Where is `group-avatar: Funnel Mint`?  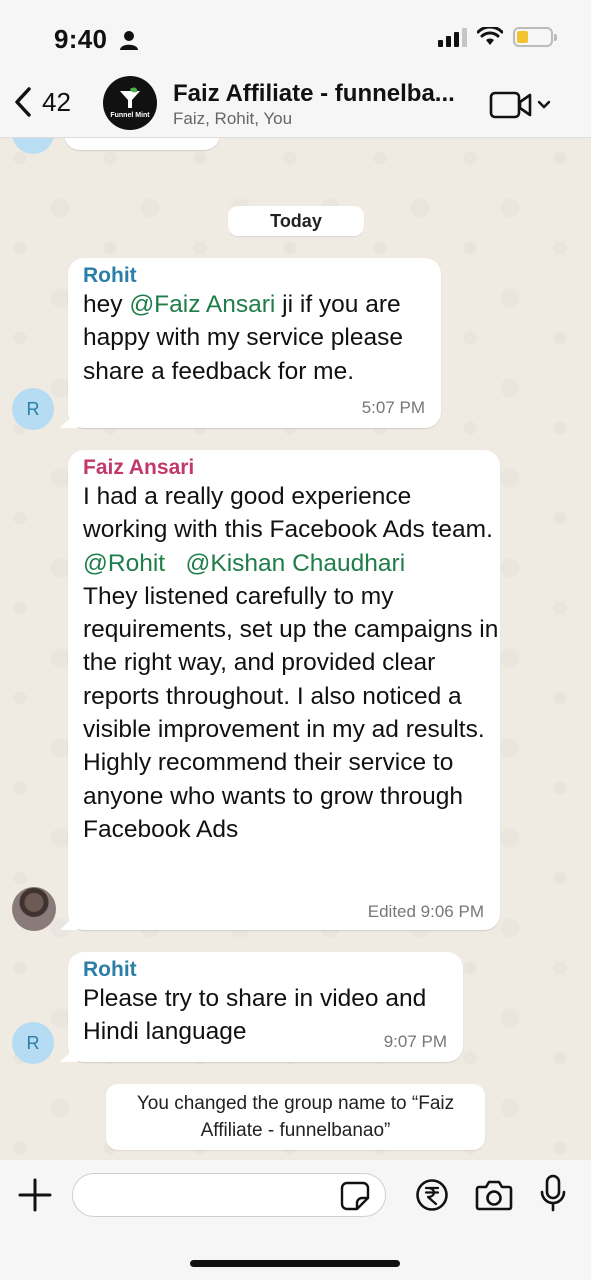 group-avatar: Funnel Mint is located at coordinates (130, 103).